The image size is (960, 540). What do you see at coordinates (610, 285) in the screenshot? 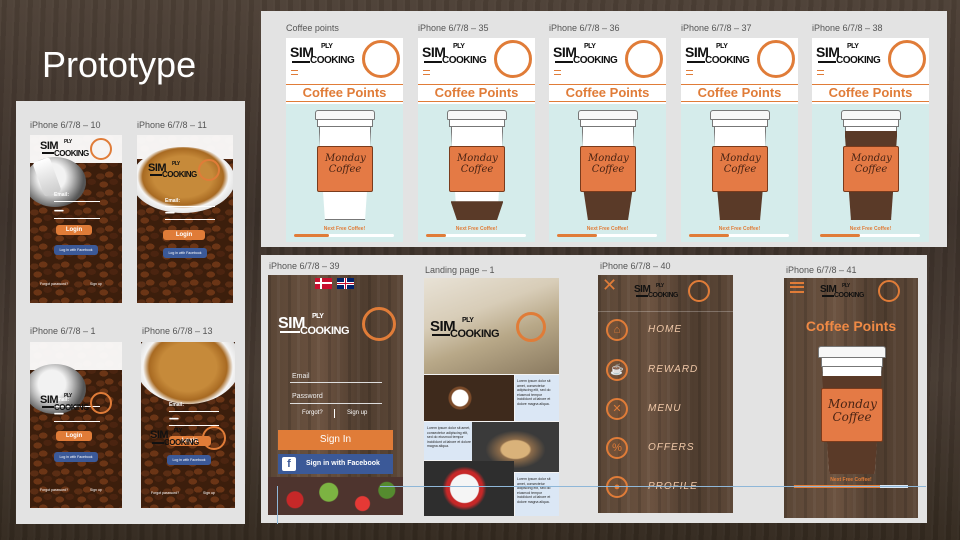
I see `close-icon: ✕` at bounding box center [610, 285].